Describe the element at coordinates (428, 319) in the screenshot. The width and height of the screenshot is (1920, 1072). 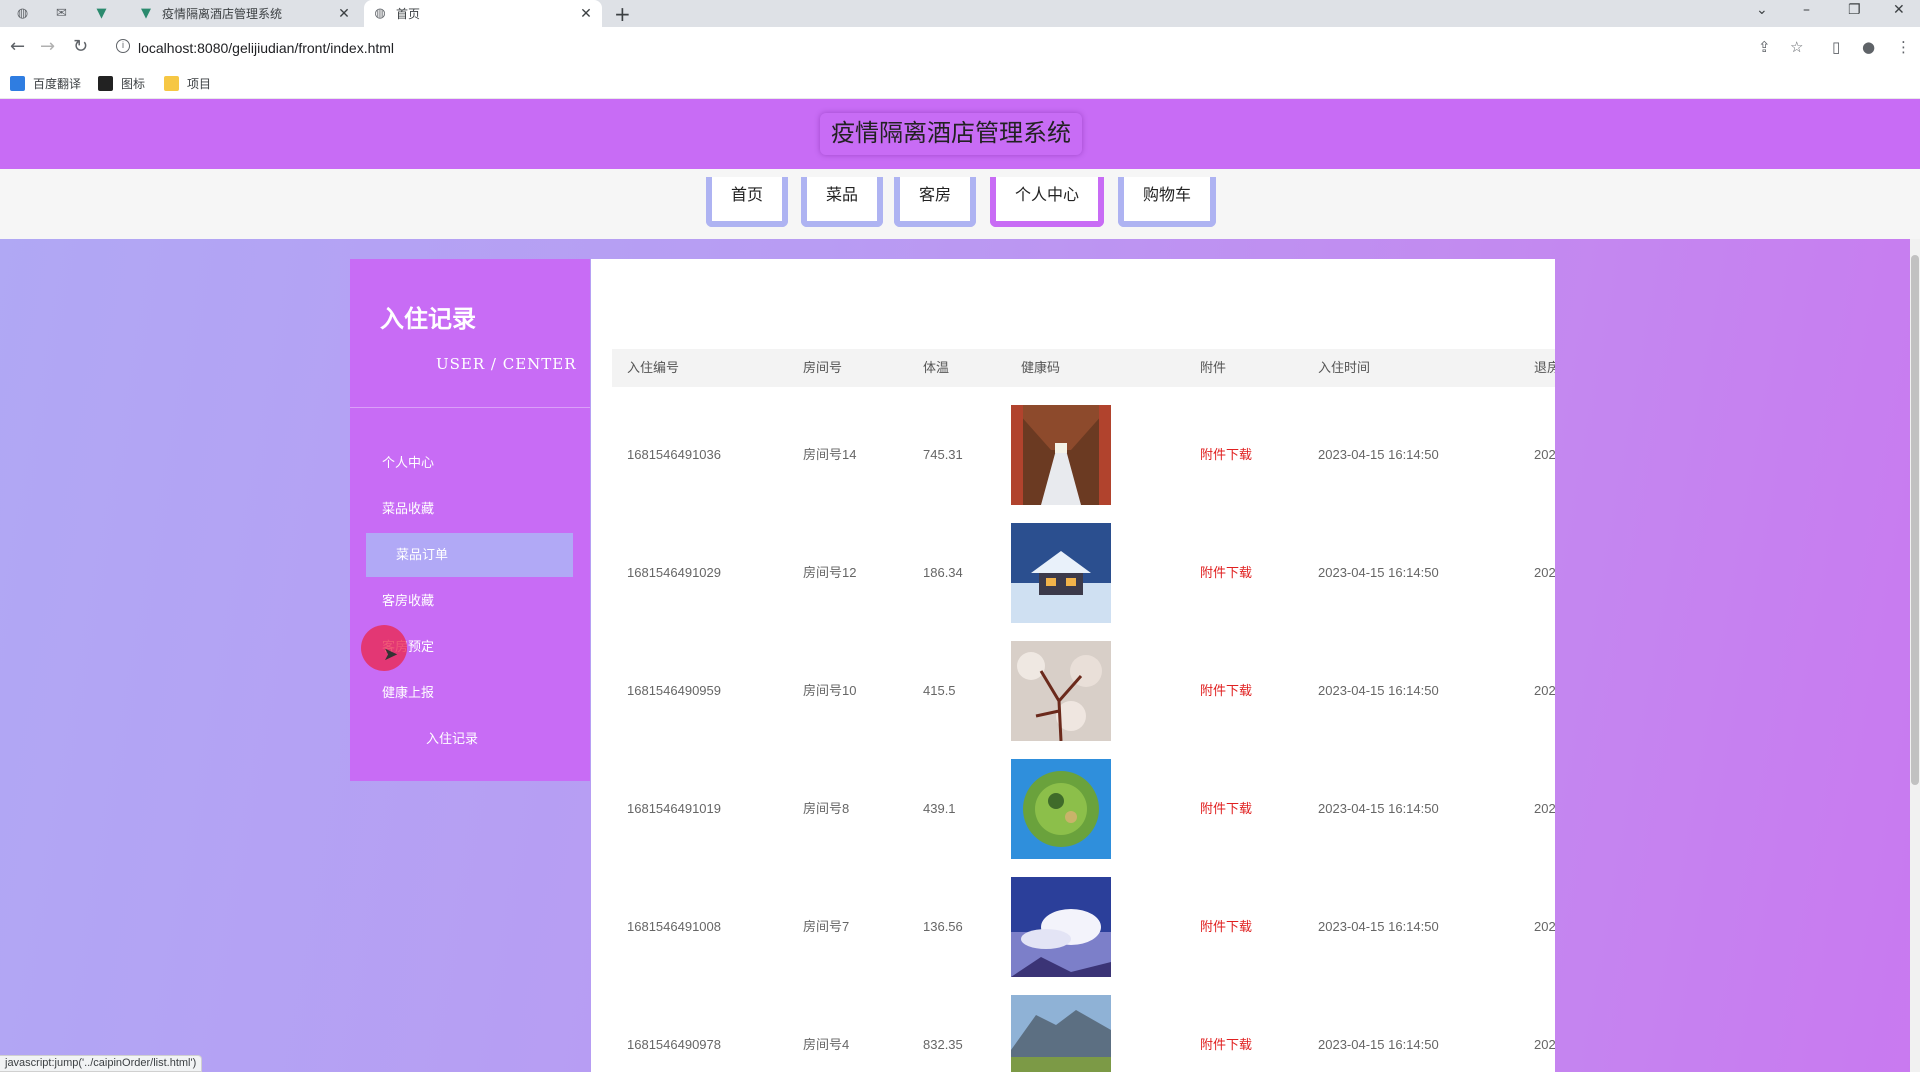
I see `sidebar-title: 入住记录` at that location.